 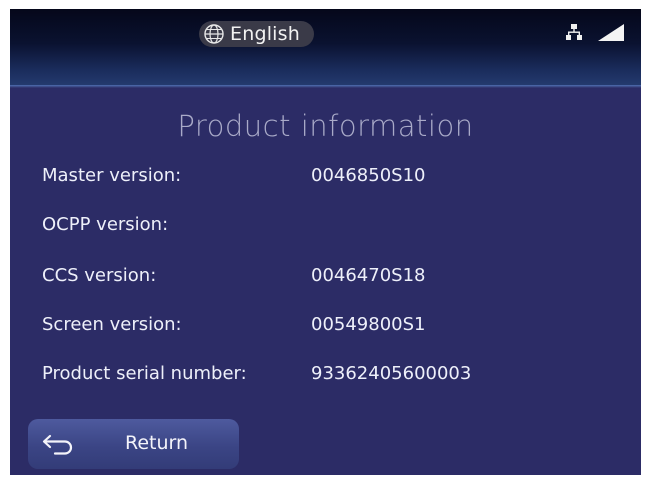 I want to click on master-version-value: 0046850S10, so click(x=368, y=175).